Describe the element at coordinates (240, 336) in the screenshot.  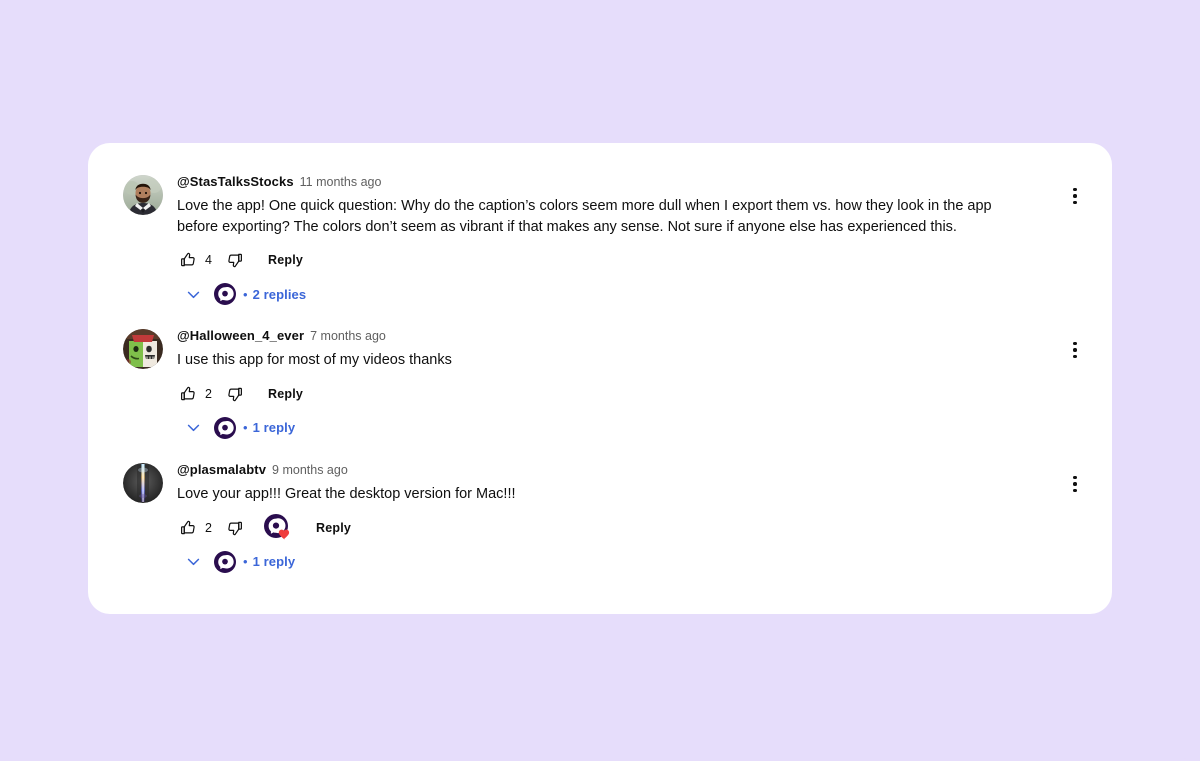
I see `comment-author: @Halloween_4_ever` at that location.